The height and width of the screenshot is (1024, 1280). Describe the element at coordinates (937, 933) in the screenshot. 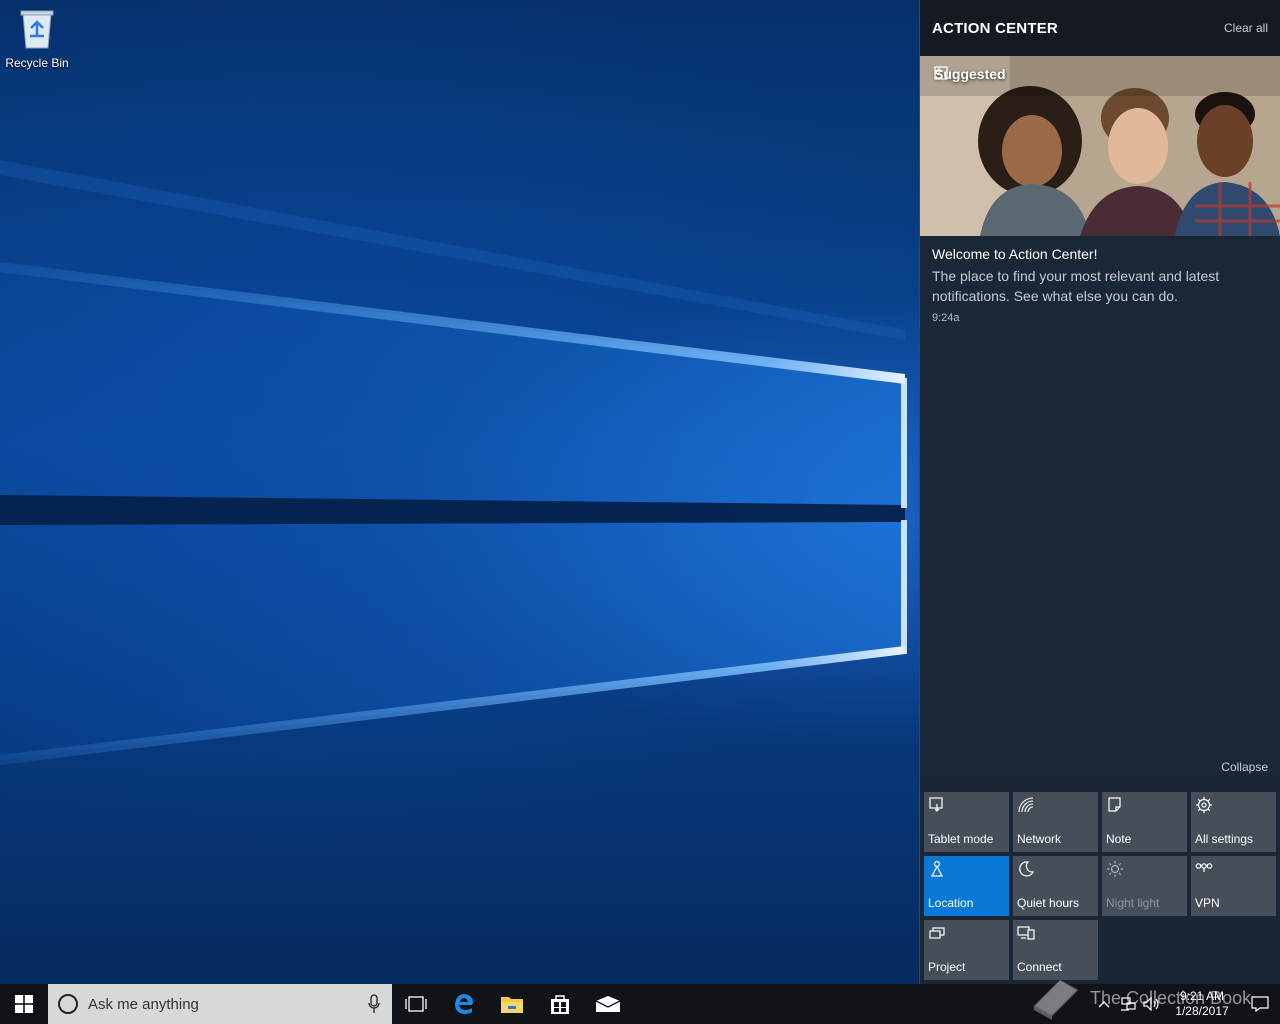

I see `project-icon` at that location.